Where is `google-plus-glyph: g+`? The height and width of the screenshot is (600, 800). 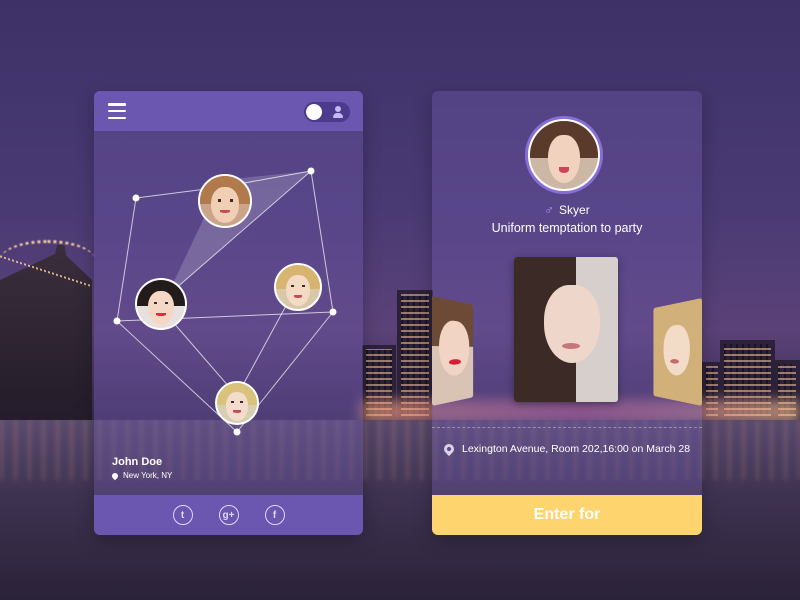
google-plus-glyph: g+ is located at coordinates (228, 515).